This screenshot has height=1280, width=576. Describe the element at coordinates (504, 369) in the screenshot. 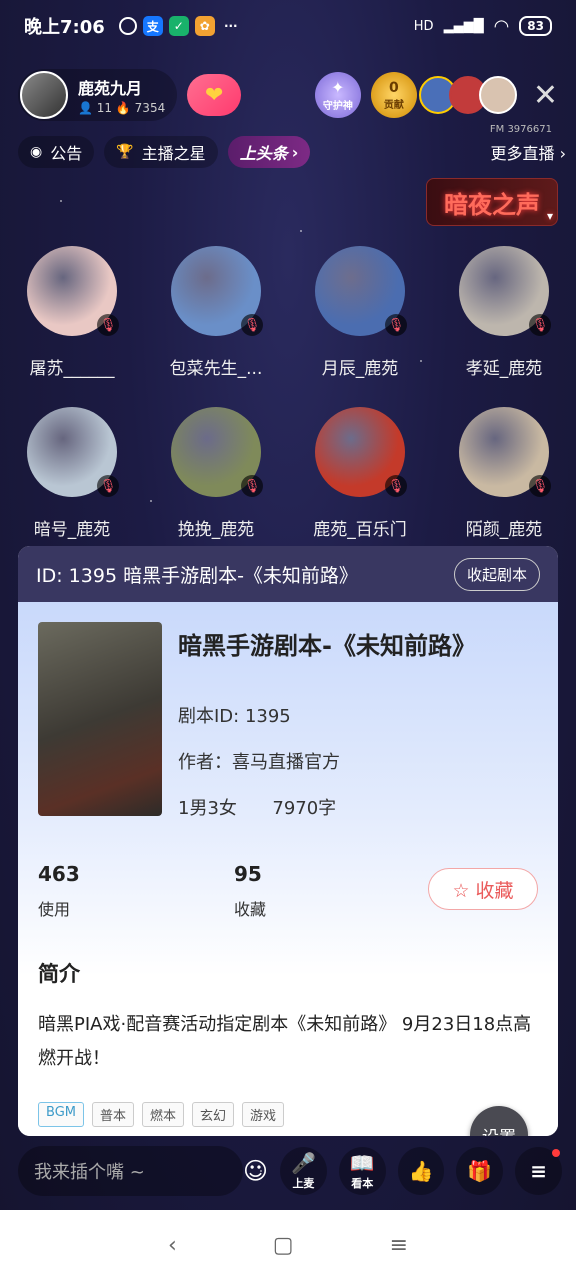

I see `seat-name: 孝延_鹿苑` at that location.